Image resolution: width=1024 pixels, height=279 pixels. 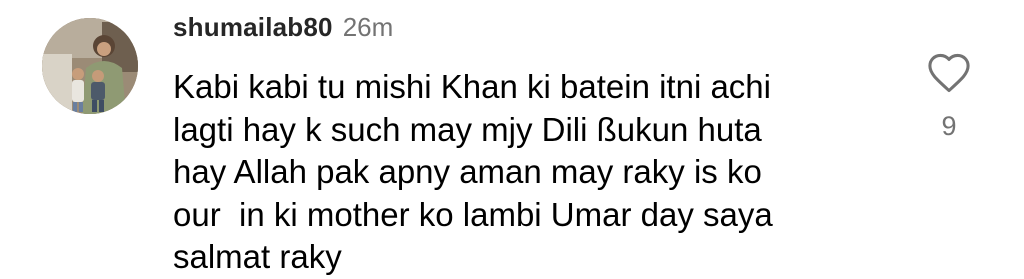 I want to click on heart-outline-icon, so click(x=949, y=73).